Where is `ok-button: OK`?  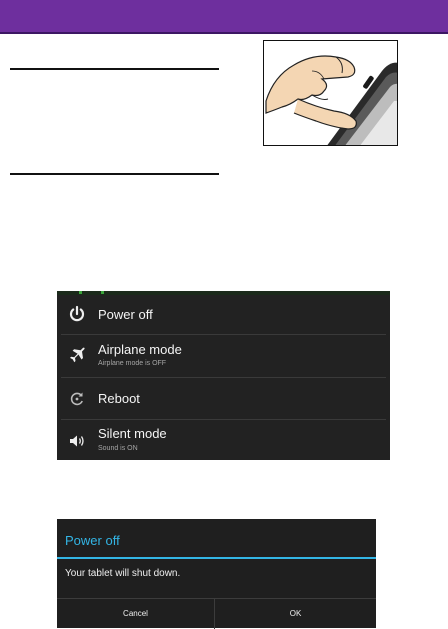
ok-button: OK is located at coordinates (295, 614).